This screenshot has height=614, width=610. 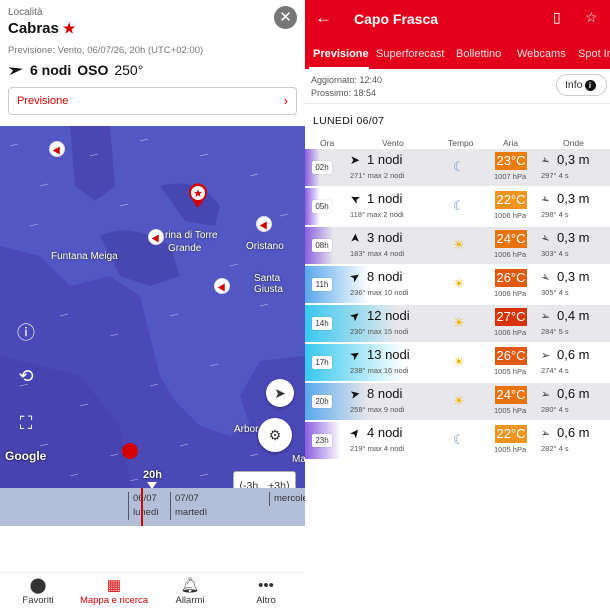 I want to click on tab-bollettino: Bollettino, so click(x=478, y=54).